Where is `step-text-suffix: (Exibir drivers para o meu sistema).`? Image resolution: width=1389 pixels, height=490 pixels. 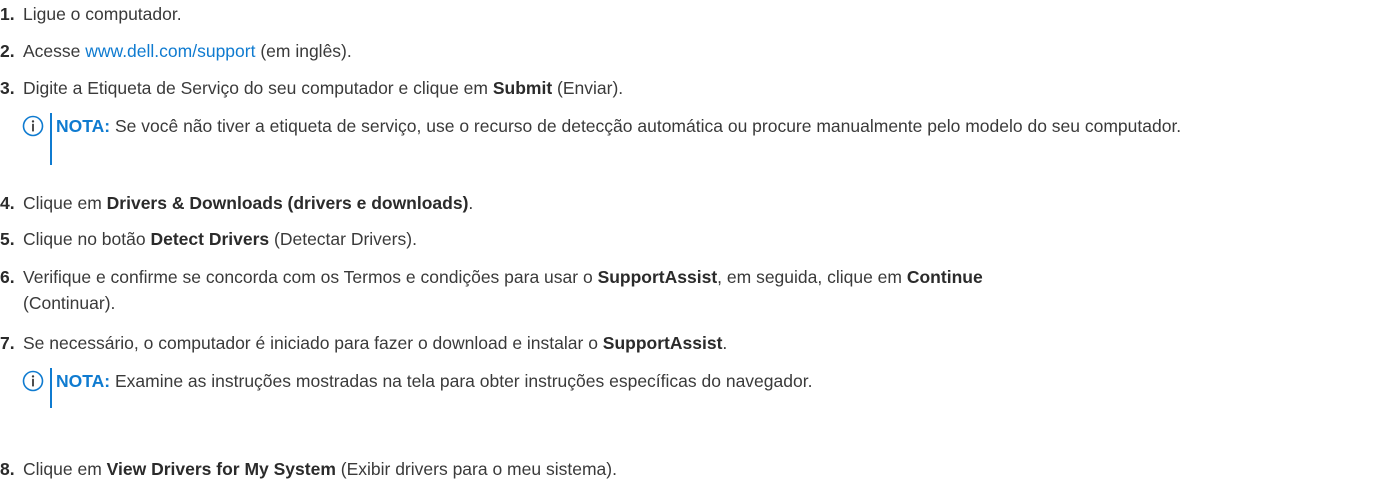 step-text-suffix: (Exibir drivers para o meu sistema). is located at coordinates (476, 469).